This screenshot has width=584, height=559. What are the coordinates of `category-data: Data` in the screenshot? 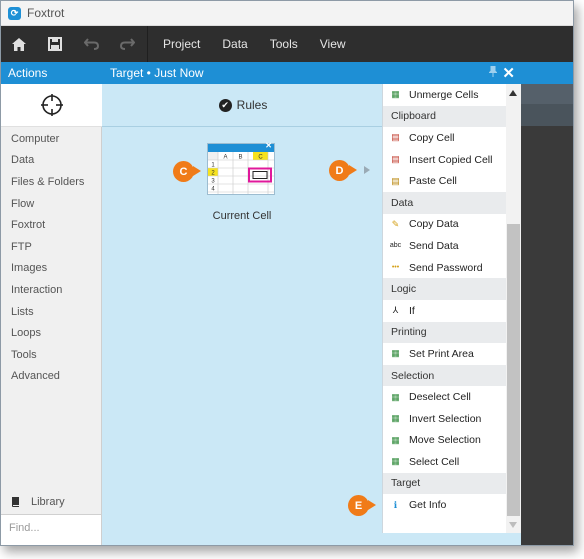 It's located at (51, 161).